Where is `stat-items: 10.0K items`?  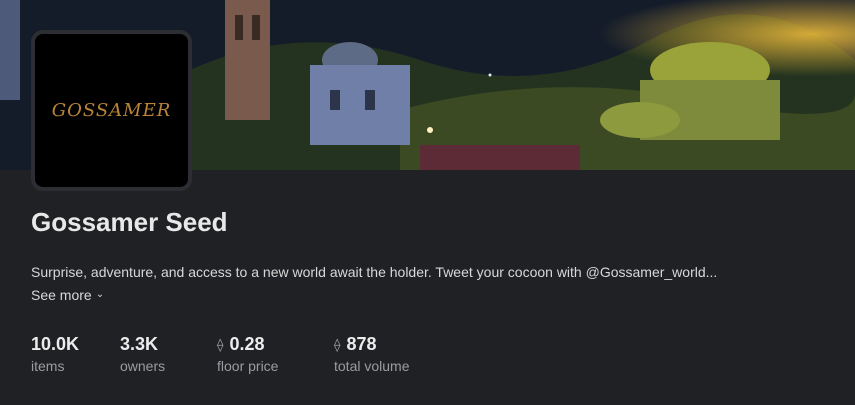
stat-items: 10.0K items is located at coordinates (55, 354).